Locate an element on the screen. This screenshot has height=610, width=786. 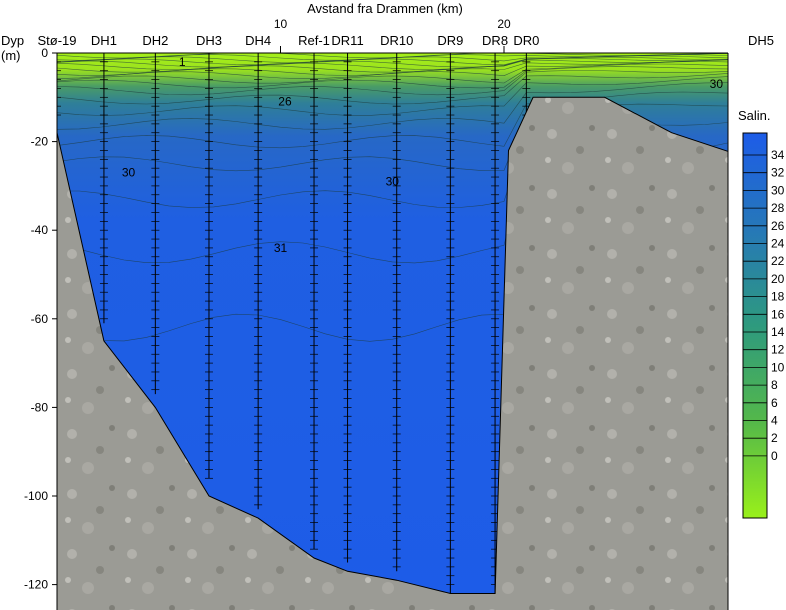
colorbar-tick-label: 4 is located at coordinates (774, 421).